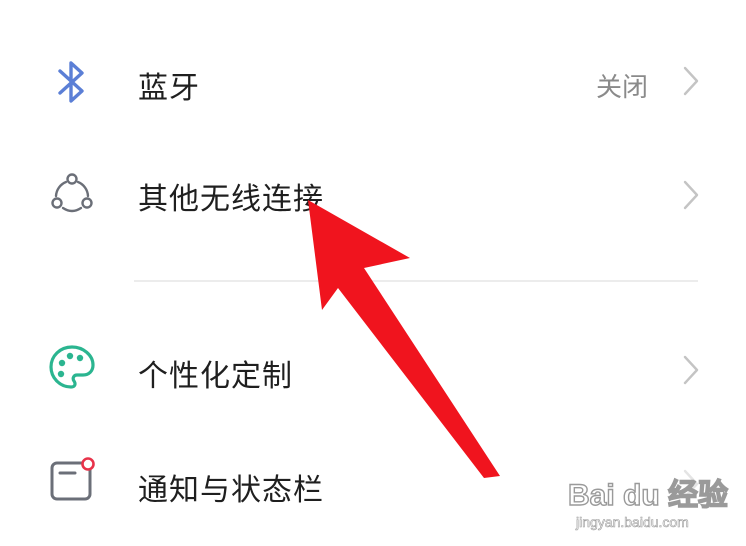 This screenshot has width=746, height=546. Describe the element at coordinates (72, 367) in the screenshot. I see `palette-icon` at that location.